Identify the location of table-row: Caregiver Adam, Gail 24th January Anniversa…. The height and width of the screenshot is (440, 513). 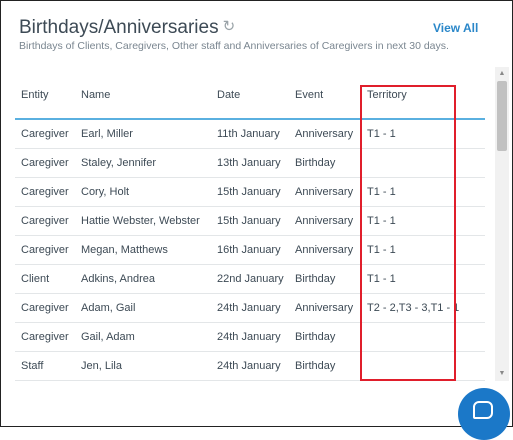
(250, 308).